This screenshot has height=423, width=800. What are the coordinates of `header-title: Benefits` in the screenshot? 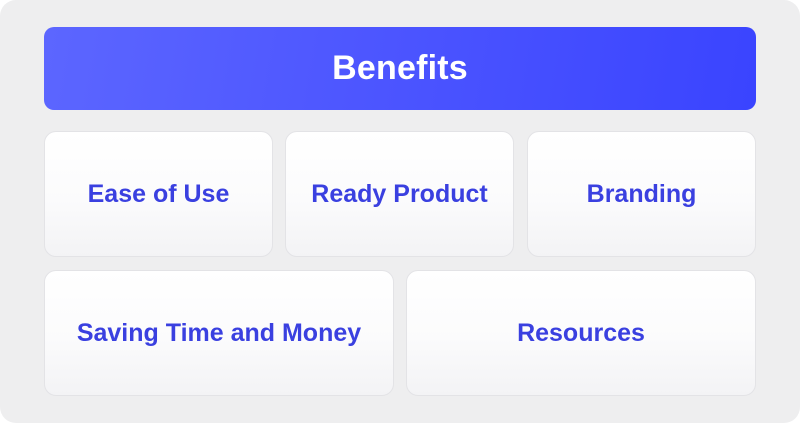 It's located at (400, 68).